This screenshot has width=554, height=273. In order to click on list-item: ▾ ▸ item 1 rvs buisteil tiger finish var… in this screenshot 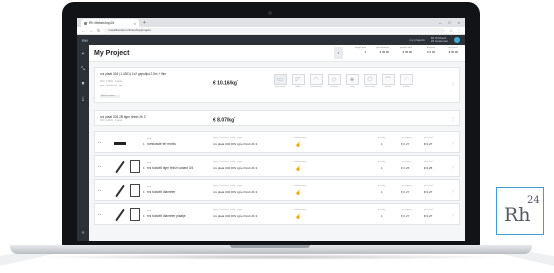, I will do `click(277, 166)`.